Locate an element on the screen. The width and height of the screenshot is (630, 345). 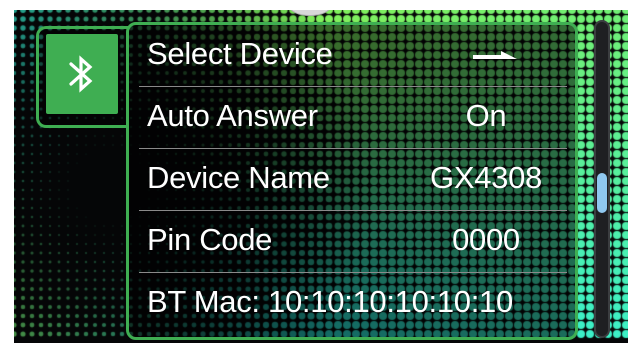
pin-code-label: Pin Code is located at coordinates (210, 239).